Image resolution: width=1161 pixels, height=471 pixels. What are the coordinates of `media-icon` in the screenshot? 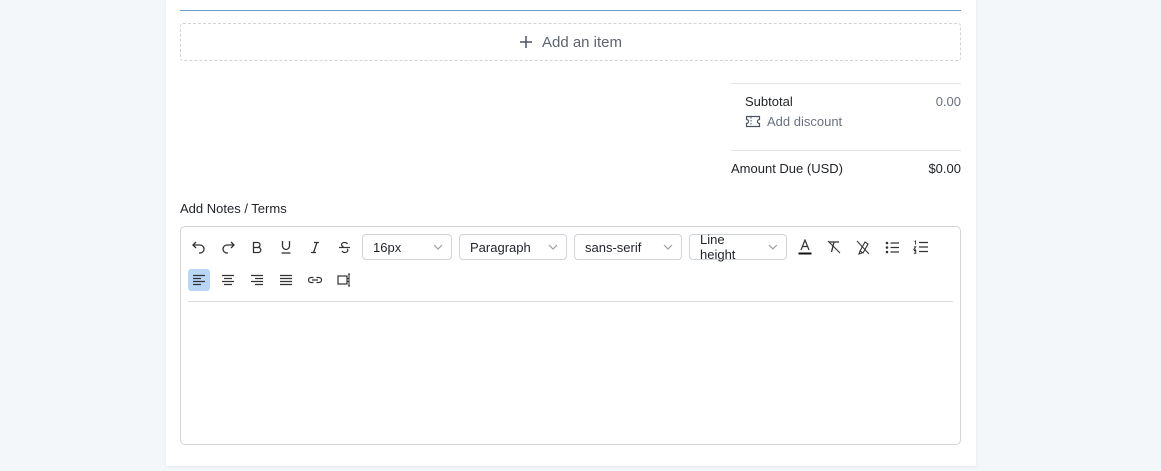 It's located at (343, 280).